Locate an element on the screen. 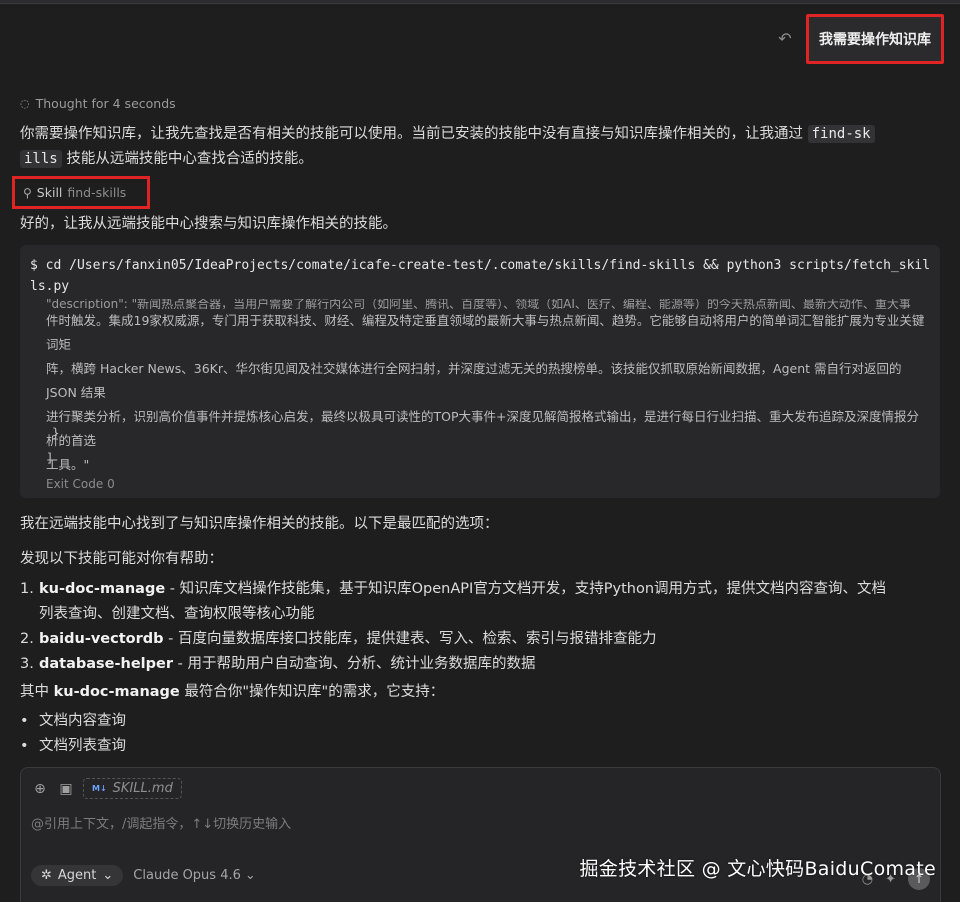 This screenshot has width=960, height=902. composer-toolbar: ⊕ ▣ M↓ SKILL.md is located at coordinates (106, 788).